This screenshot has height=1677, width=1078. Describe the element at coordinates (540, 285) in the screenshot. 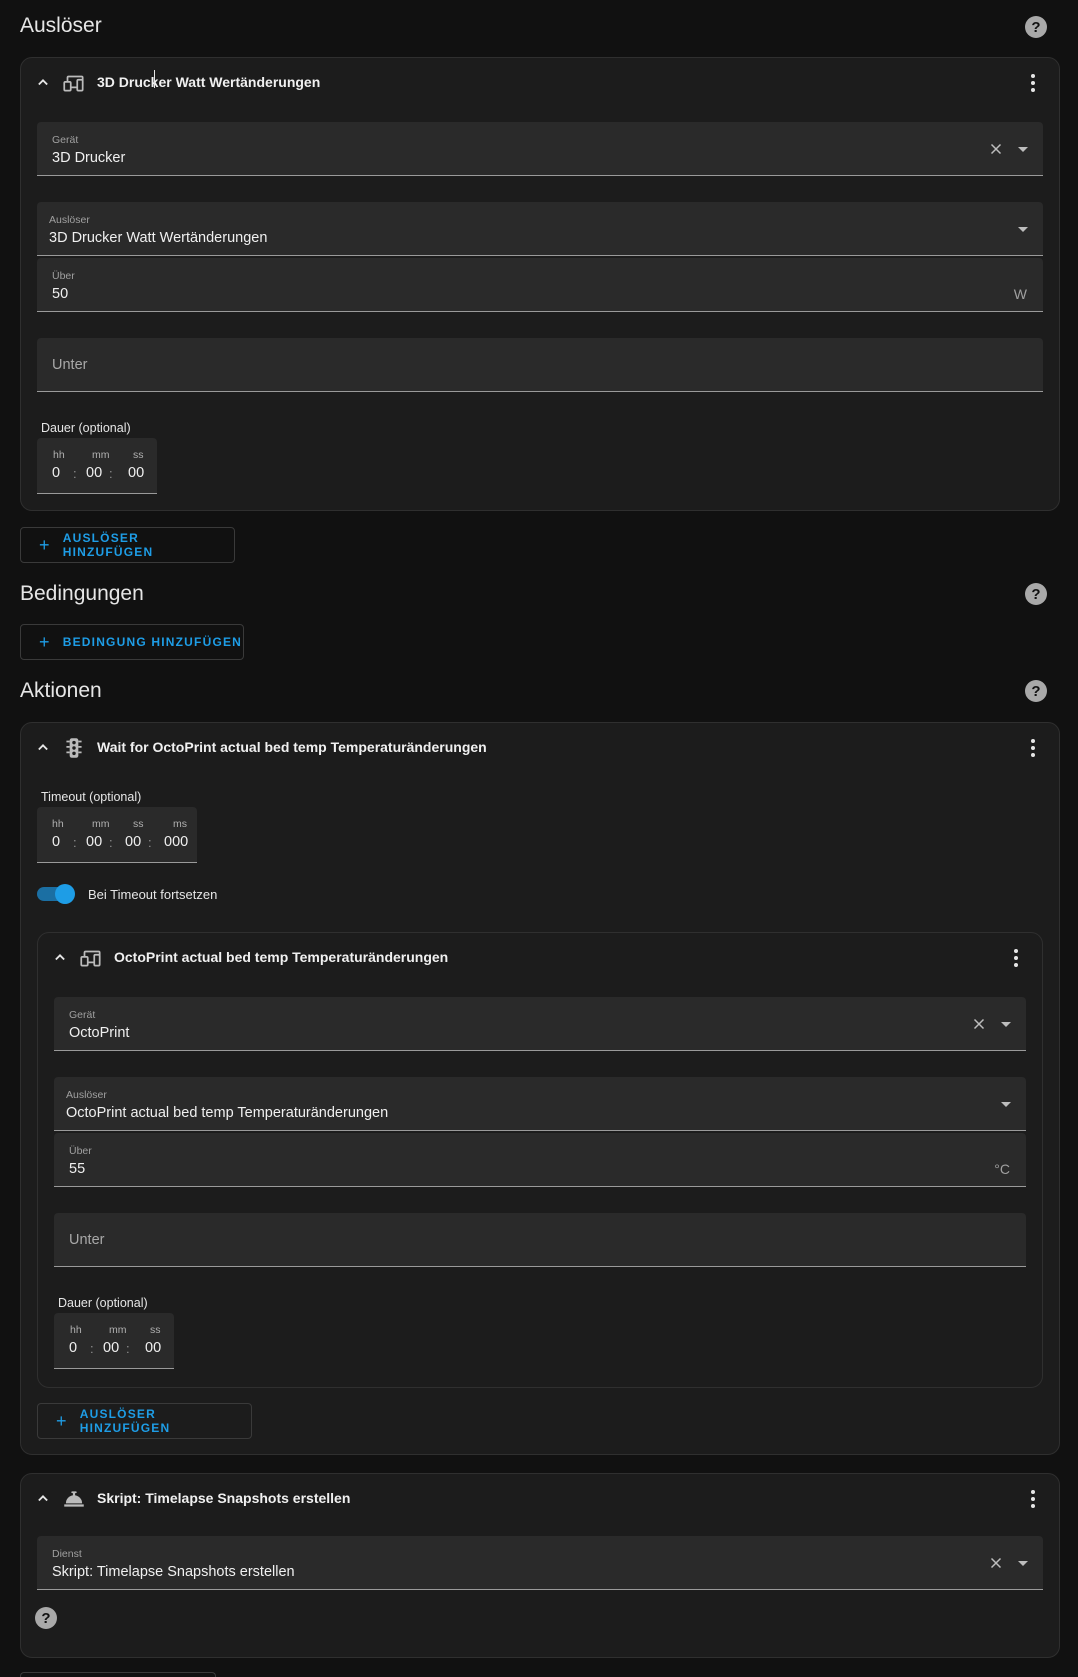

I see `above-input: Über 50 W` at that location.